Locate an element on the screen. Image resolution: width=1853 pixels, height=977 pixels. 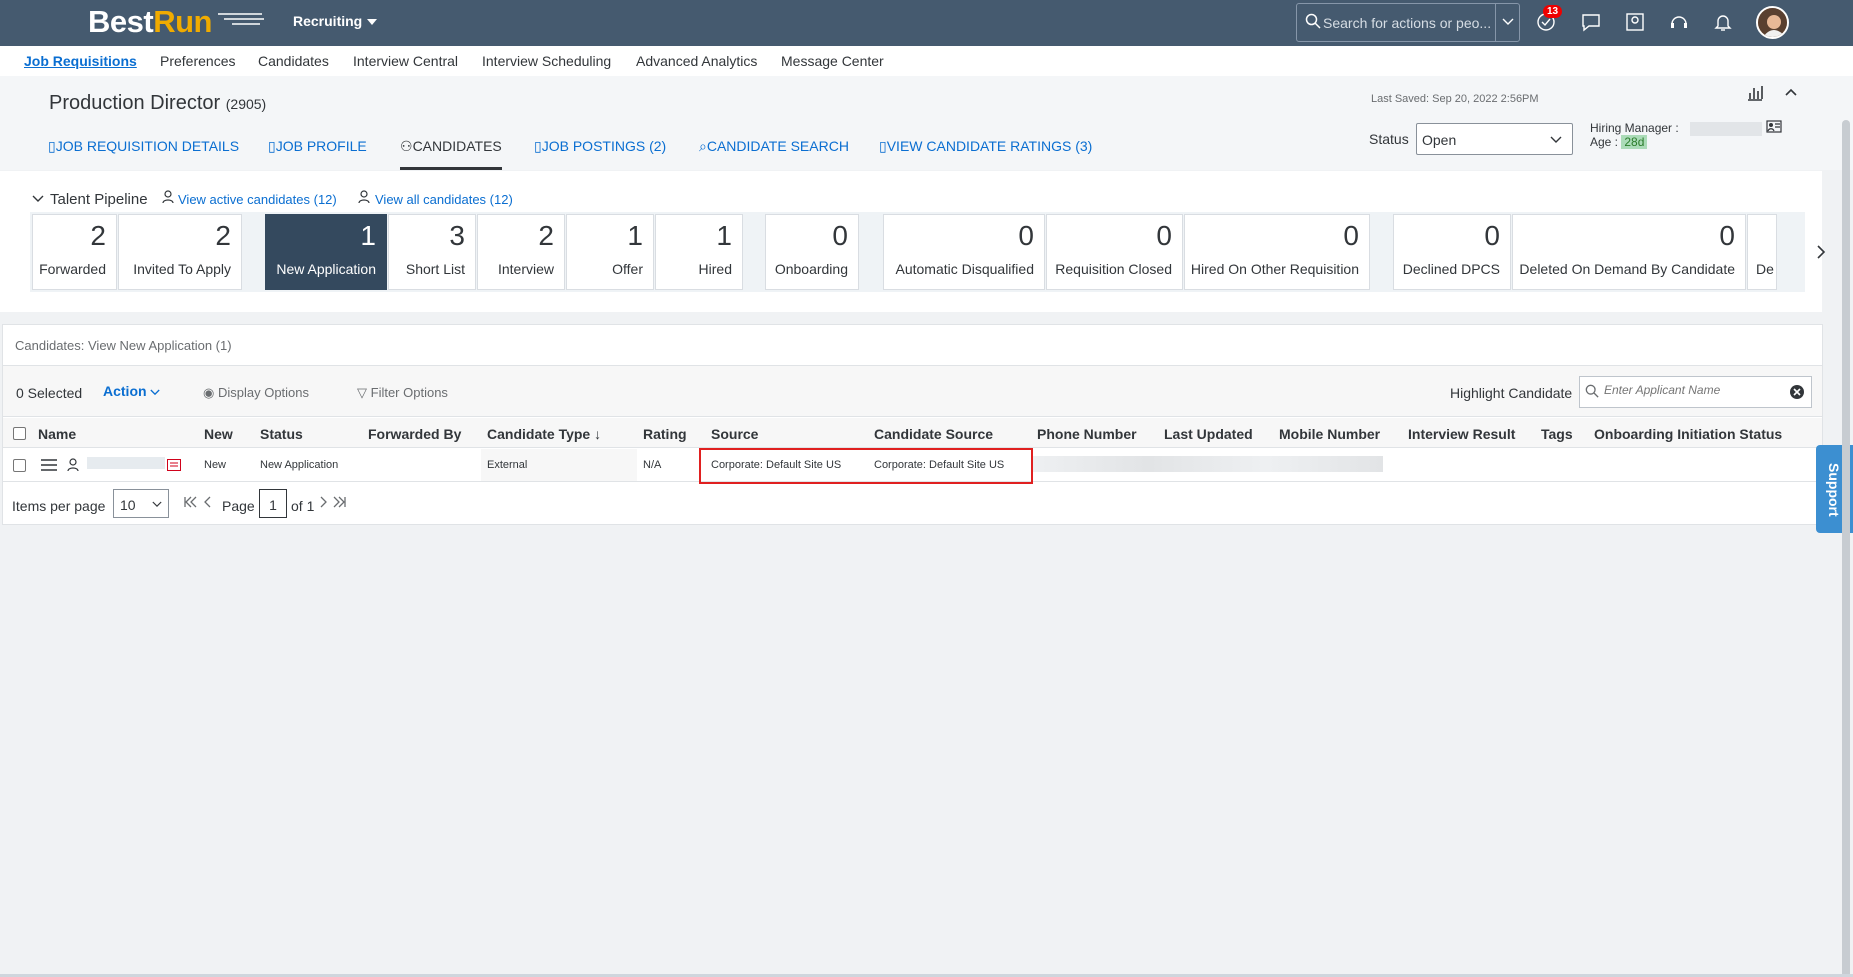
nav-job-requisitions: Job Requisitions is located at coordinates (80, 61).